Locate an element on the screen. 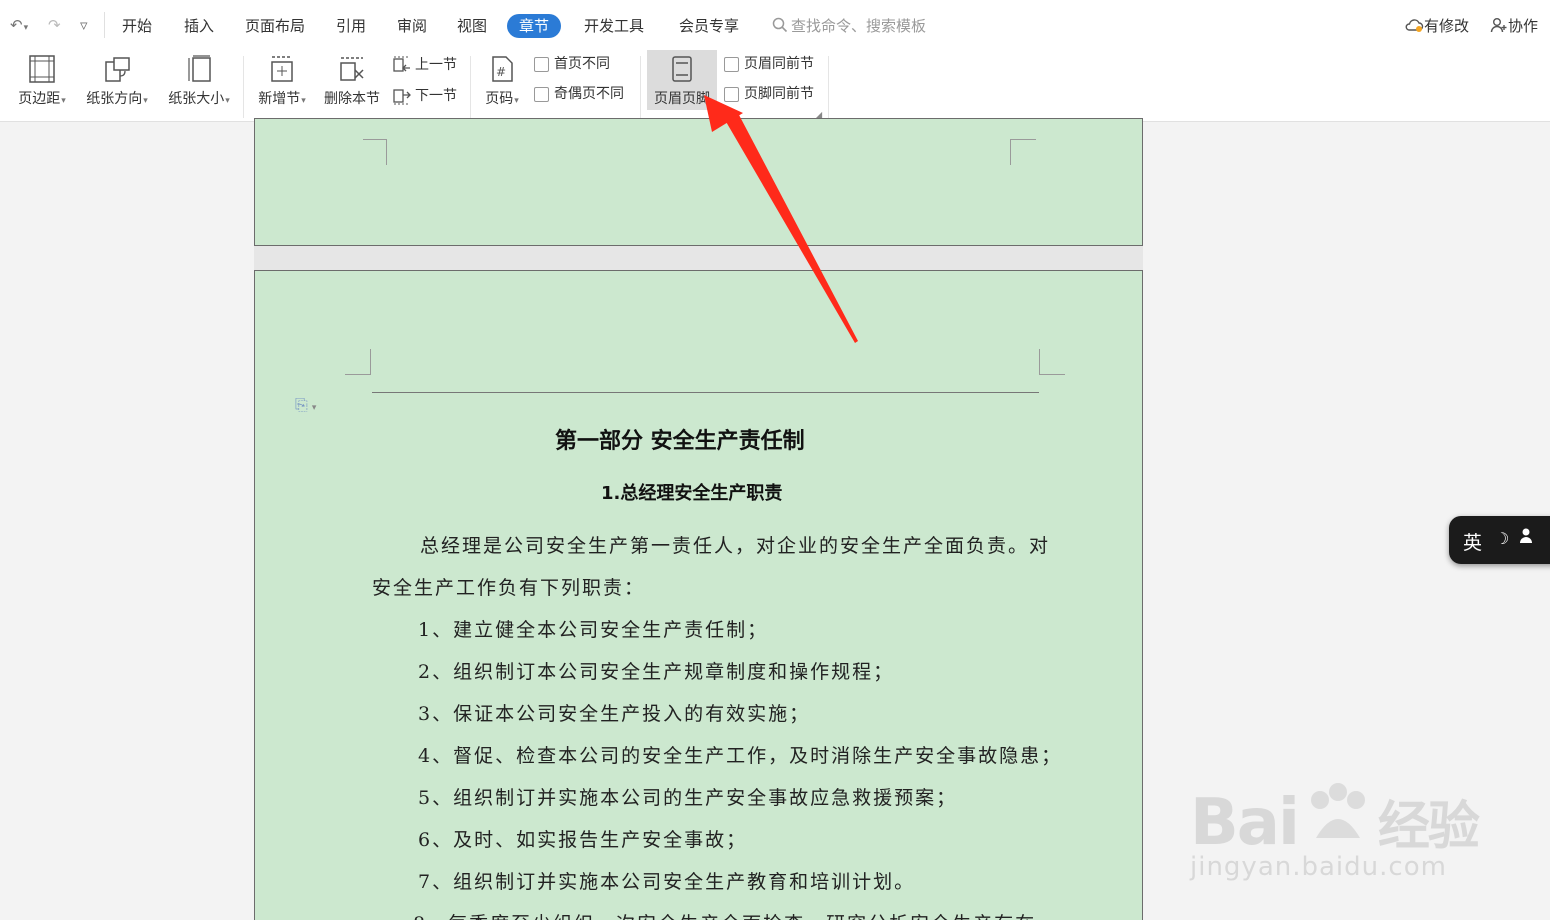 Image resolution: width=1550 pixels, height=920 pixels. prev-section-icon is located at coordinates (401, 64).